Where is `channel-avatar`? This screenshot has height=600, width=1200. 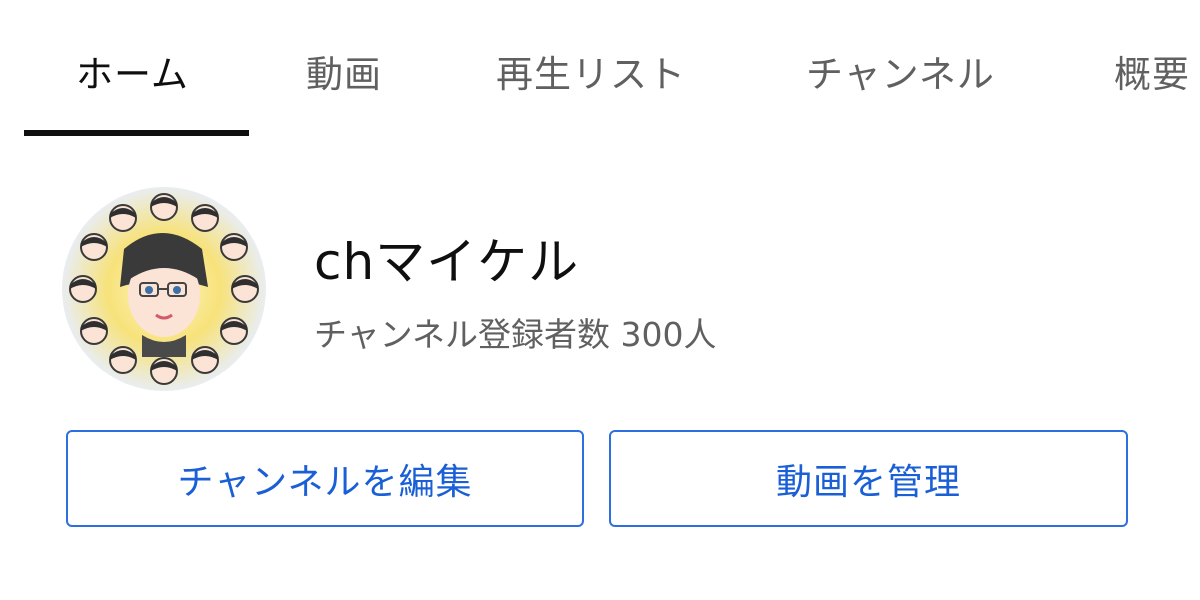
channel-avatar is located at coordinates (164, 289).